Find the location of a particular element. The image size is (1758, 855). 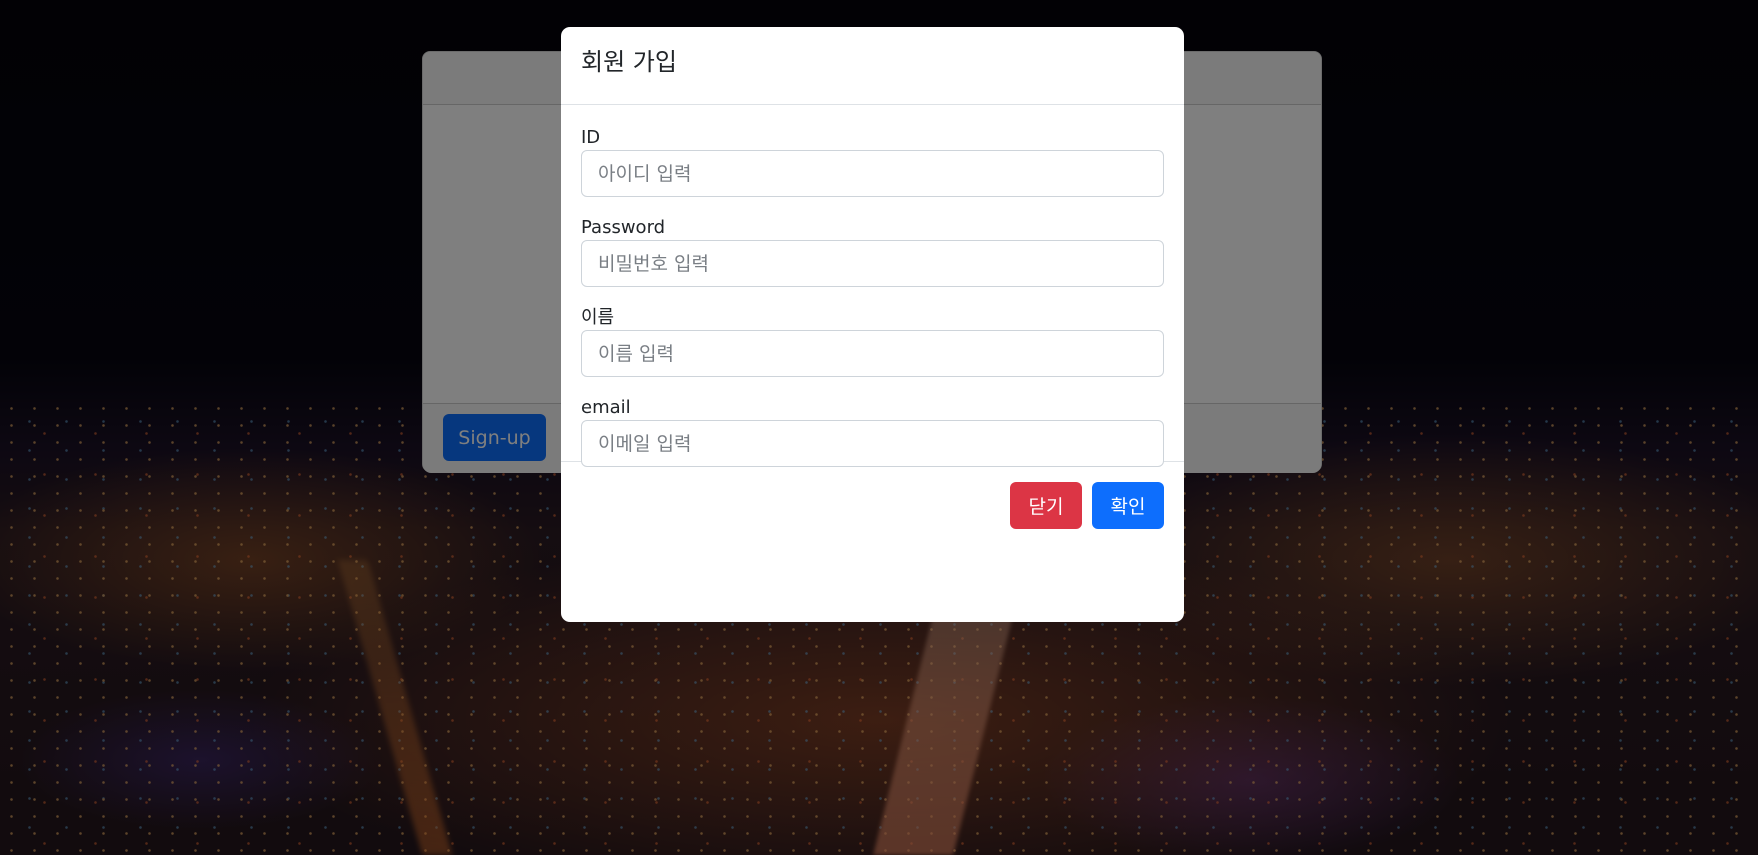

name-input is located at coordinates (872, 353).